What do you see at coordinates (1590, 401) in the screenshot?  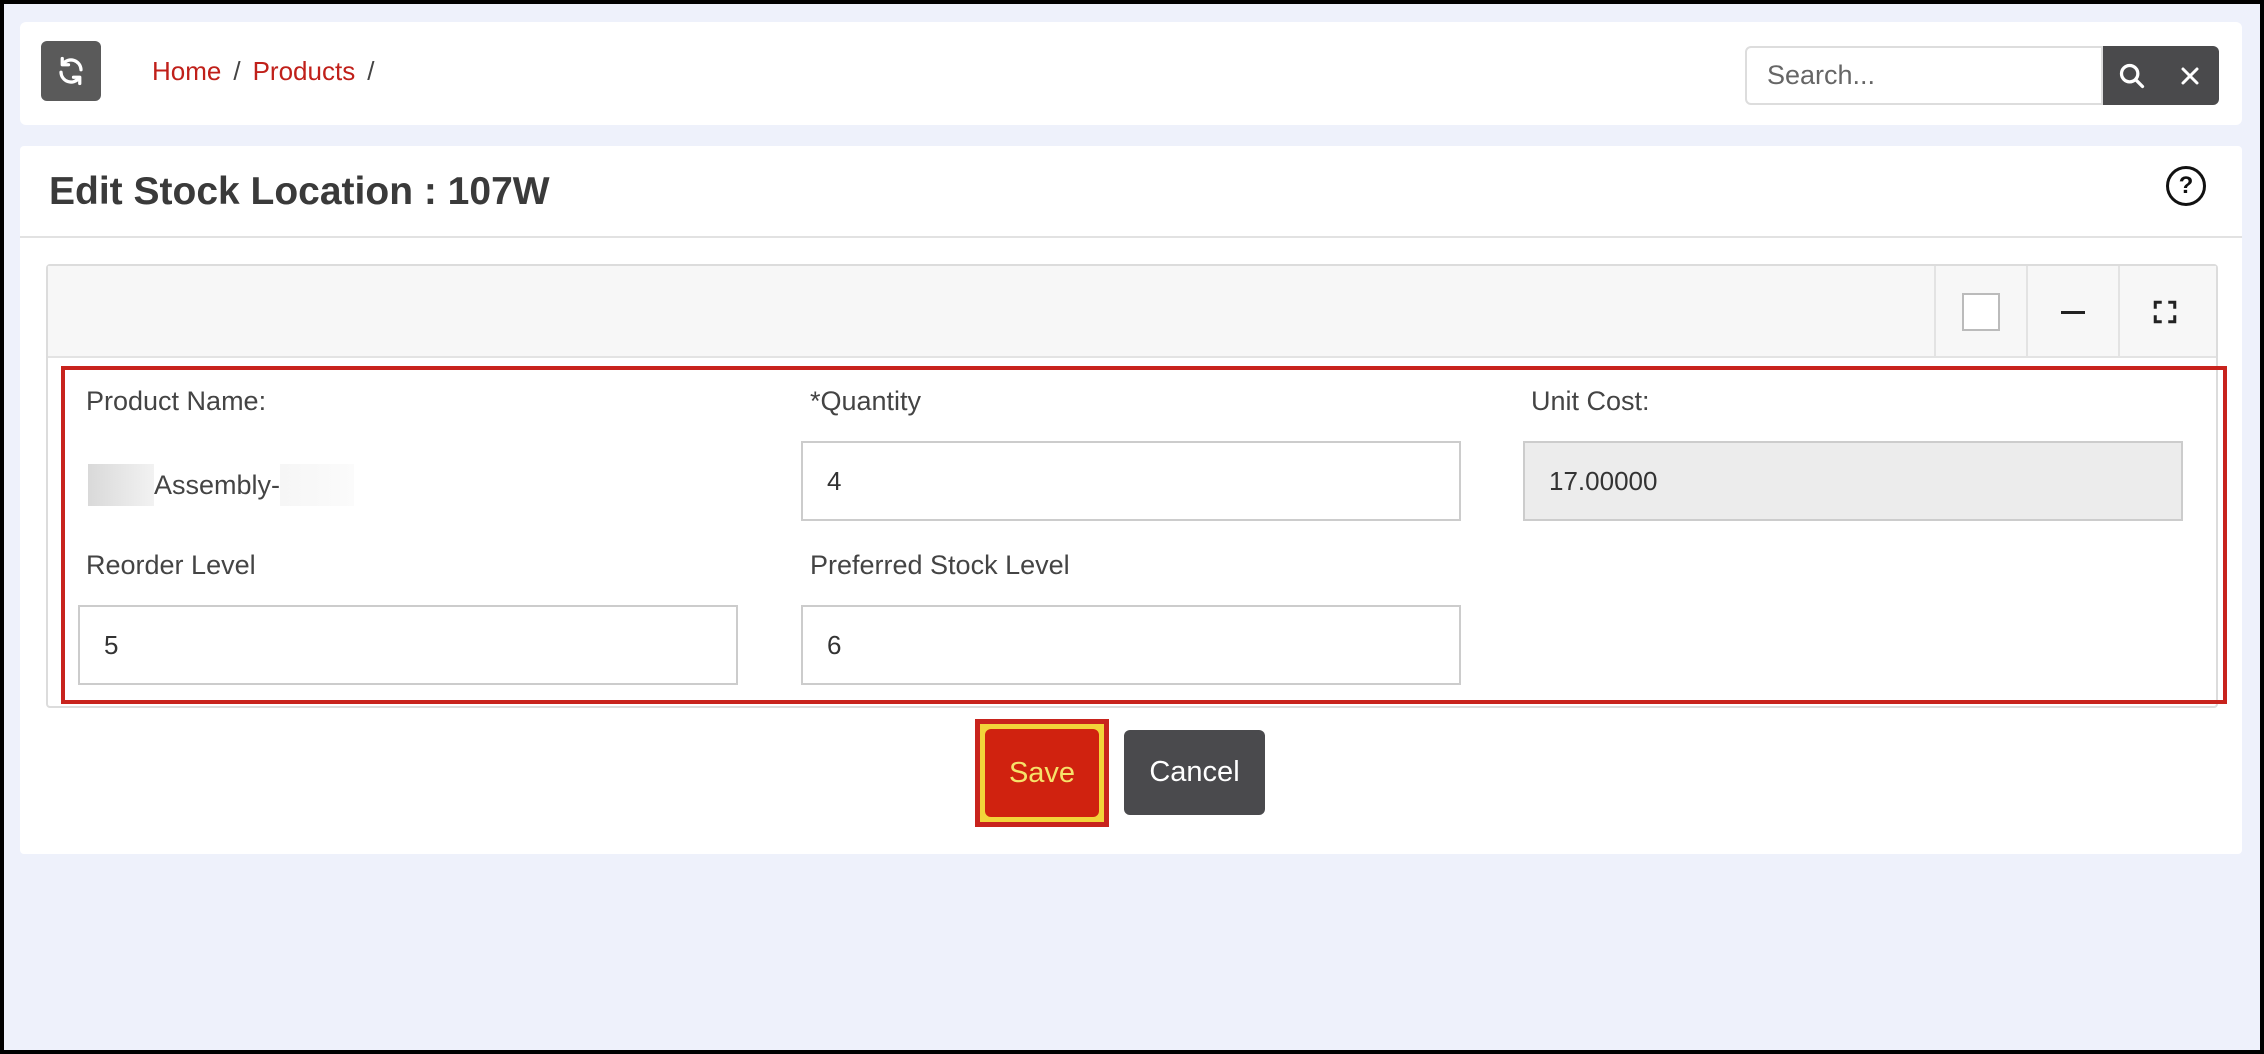 I see `unit-cost-label: Unit Cost:` at bounding box center [1590, 401].